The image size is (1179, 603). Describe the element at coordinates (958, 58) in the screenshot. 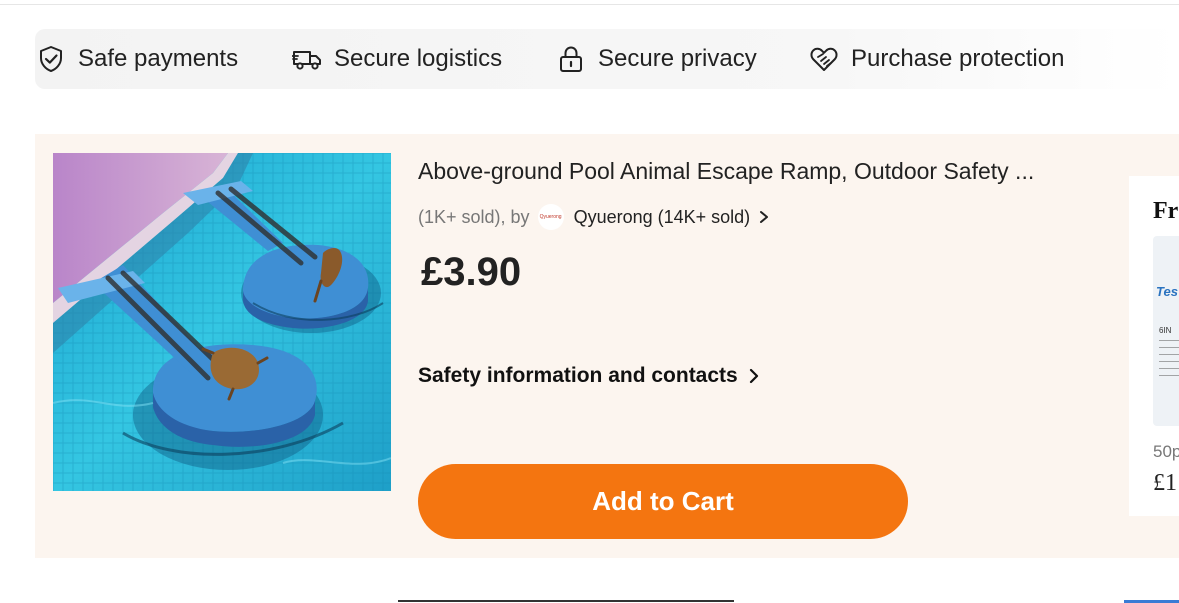

I see `trust-label-purchase-protection: Purchase protection` at that location.